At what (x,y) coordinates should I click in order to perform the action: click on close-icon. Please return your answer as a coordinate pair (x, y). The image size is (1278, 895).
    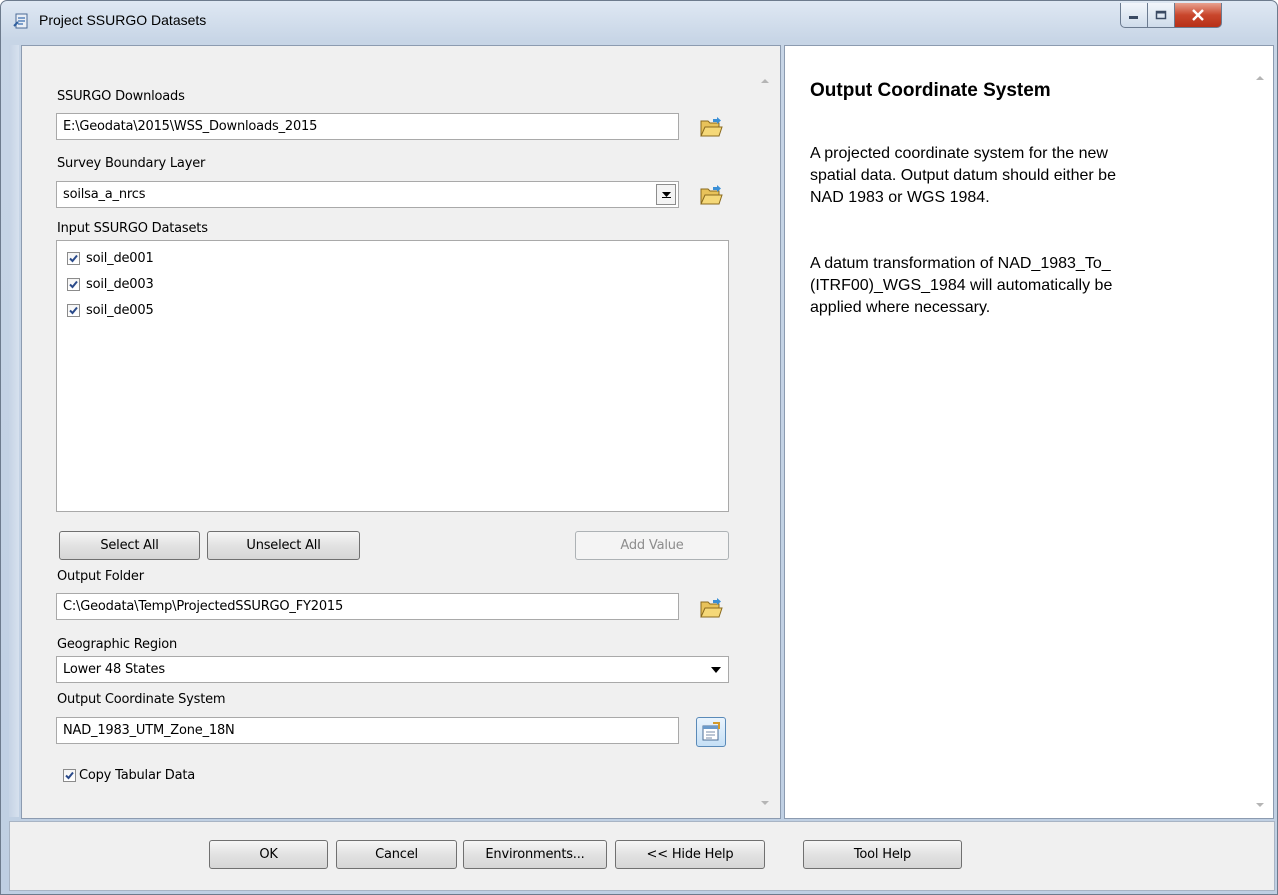
    Looking at the image, I should click on (1198, 15).